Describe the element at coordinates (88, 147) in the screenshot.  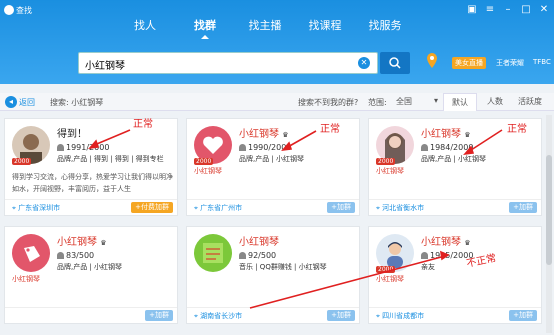
I see `member-count-text: 1991/2000` at that location.